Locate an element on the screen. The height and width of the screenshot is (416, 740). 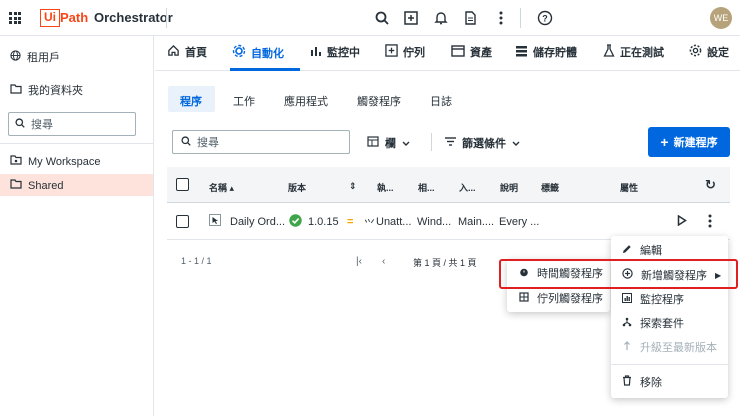
row-checkbox is located at coordinates (182, 221).